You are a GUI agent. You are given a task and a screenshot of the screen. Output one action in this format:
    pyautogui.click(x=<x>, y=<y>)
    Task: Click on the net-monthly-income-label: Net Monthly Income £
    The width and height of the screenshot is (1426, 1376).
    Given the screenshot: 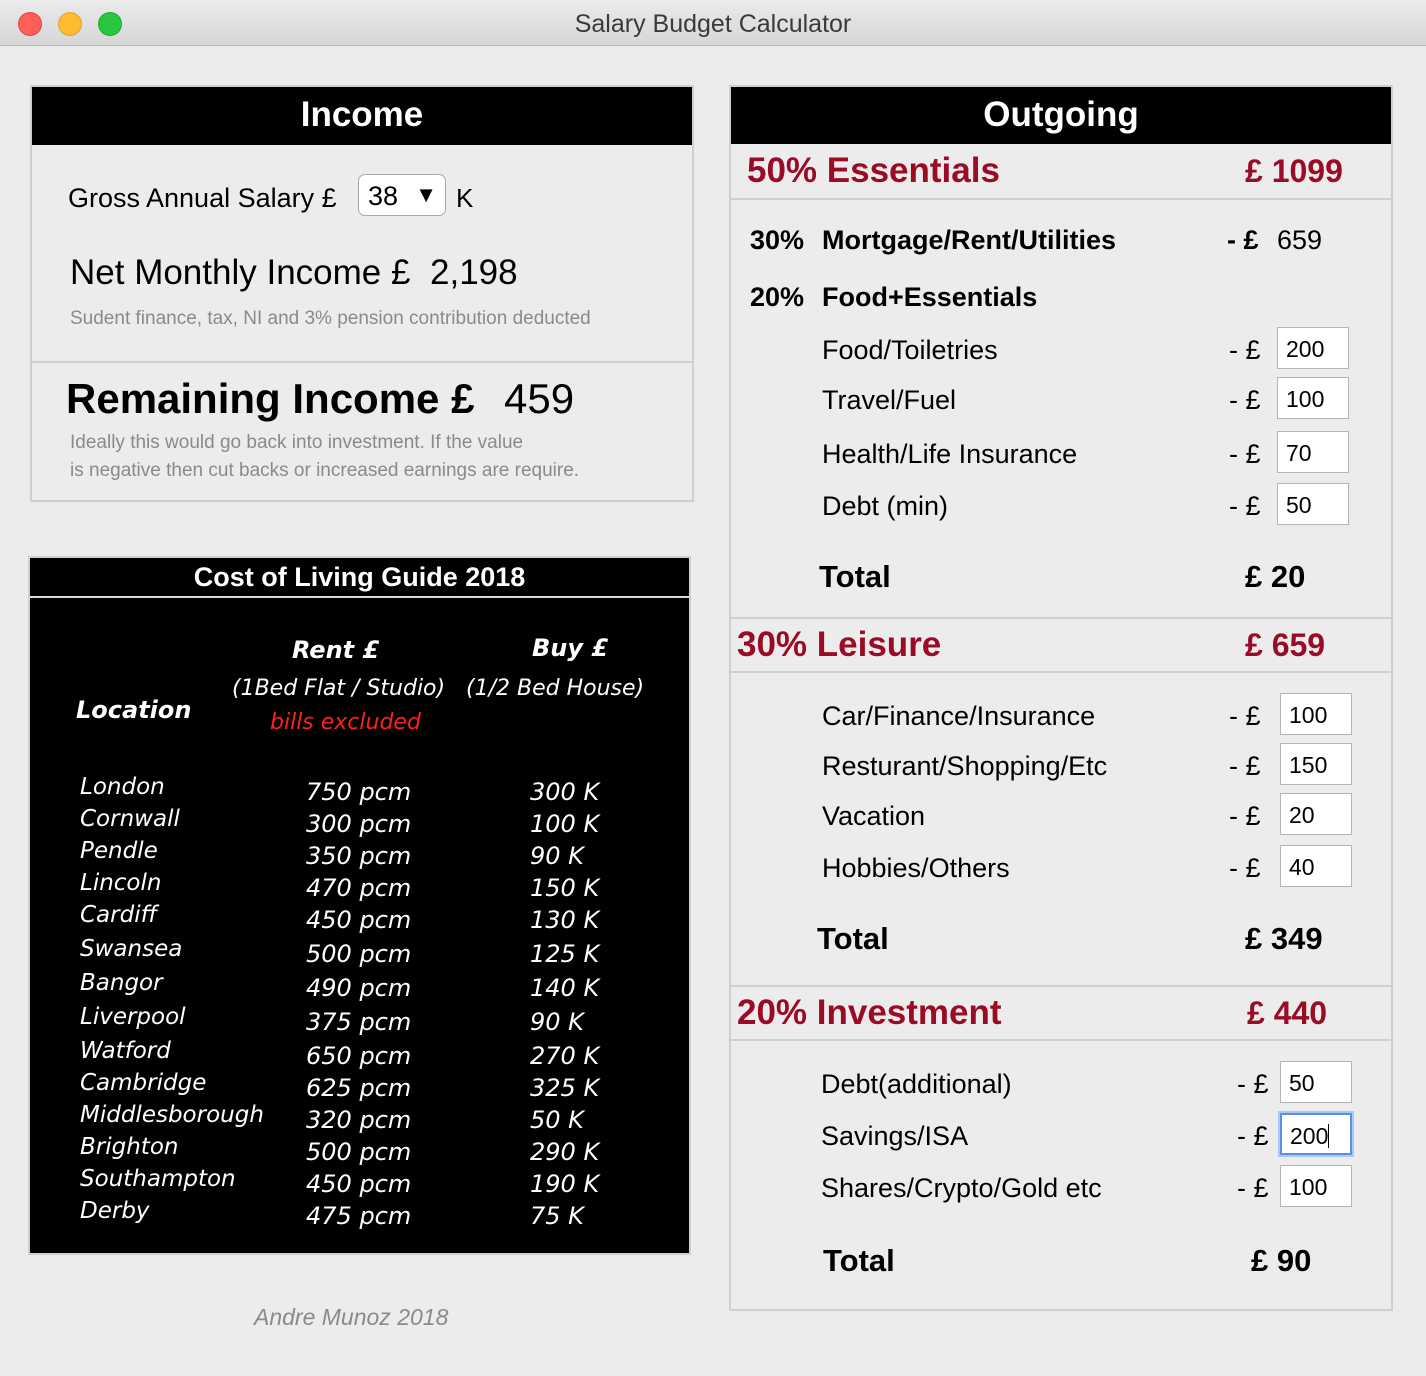 What is the action you would take?
    pyautogui.click(x=240, y=272)
    